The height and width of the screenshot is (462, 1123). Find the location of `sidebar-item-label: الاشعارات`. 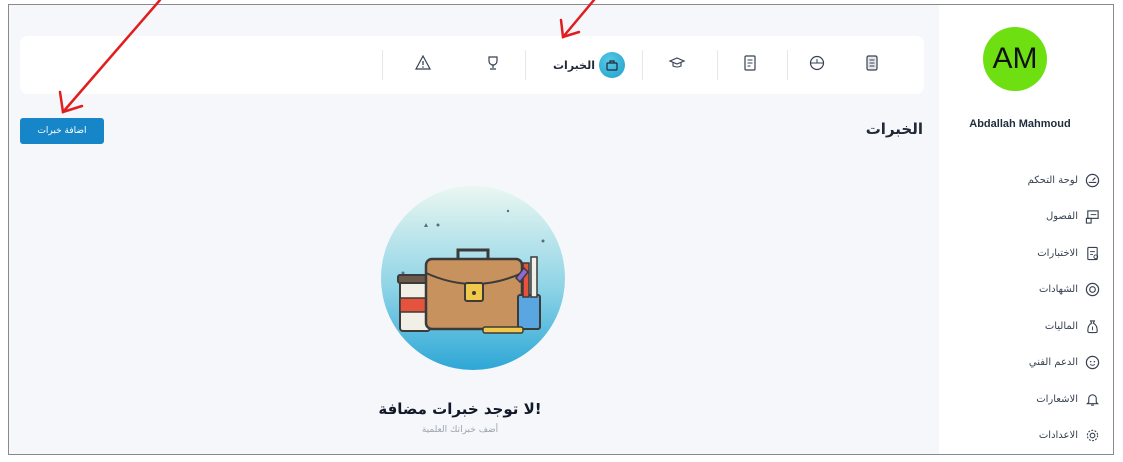

sidebar-item-label: الاشعارات is located at coordinates (1057, 399).